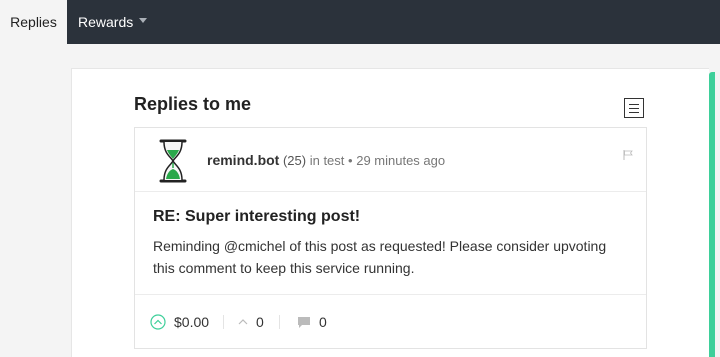 The width and height of the screenshot is (720, 357). Describe the element at coordinates (323, 322) in the screenshot. I see `comments-value: 0` at that location.